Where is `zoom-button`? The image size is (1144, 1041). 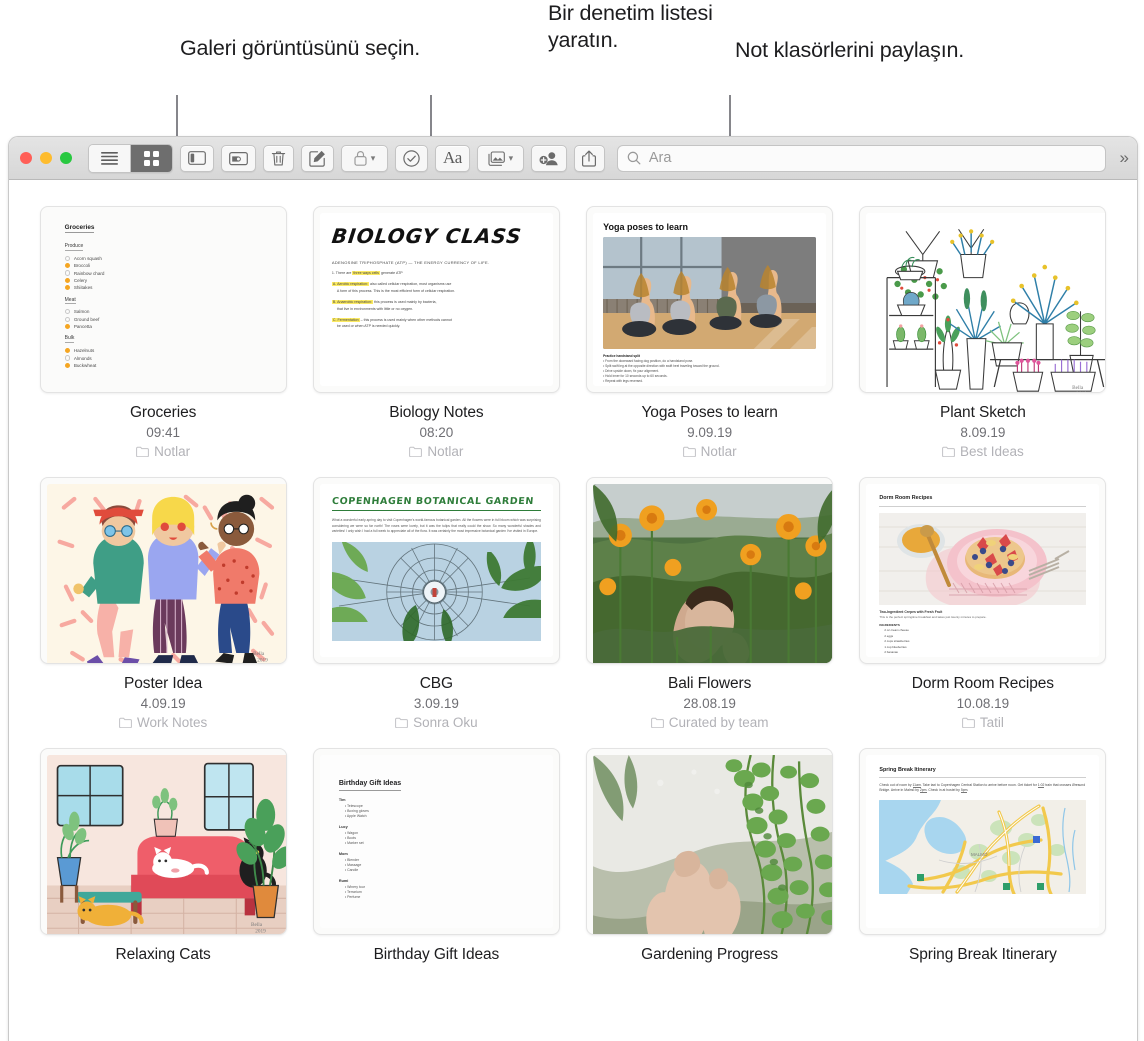
zoom-button is located at coordinates (66, 158).